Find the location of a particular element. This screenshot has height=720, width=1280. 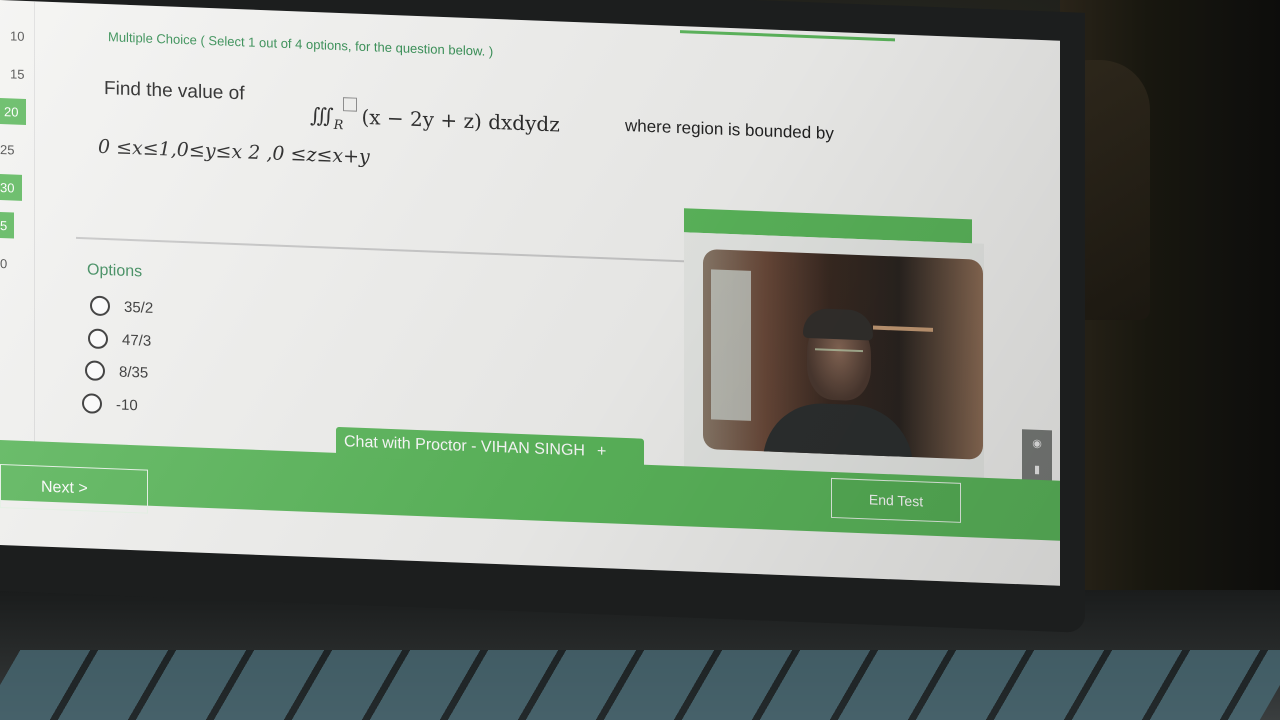

next-button: Next > is located at coordinates (74, 489).